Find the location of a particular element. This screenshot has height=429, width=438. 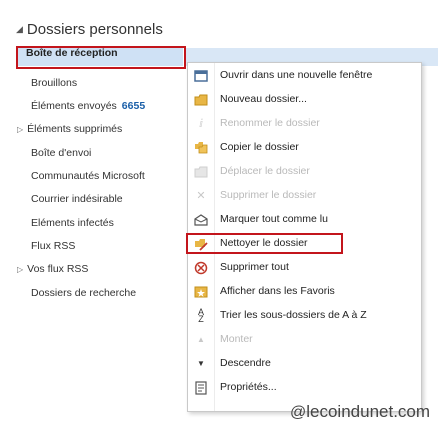

mark-read-icon is located at coordinates (201, 220).